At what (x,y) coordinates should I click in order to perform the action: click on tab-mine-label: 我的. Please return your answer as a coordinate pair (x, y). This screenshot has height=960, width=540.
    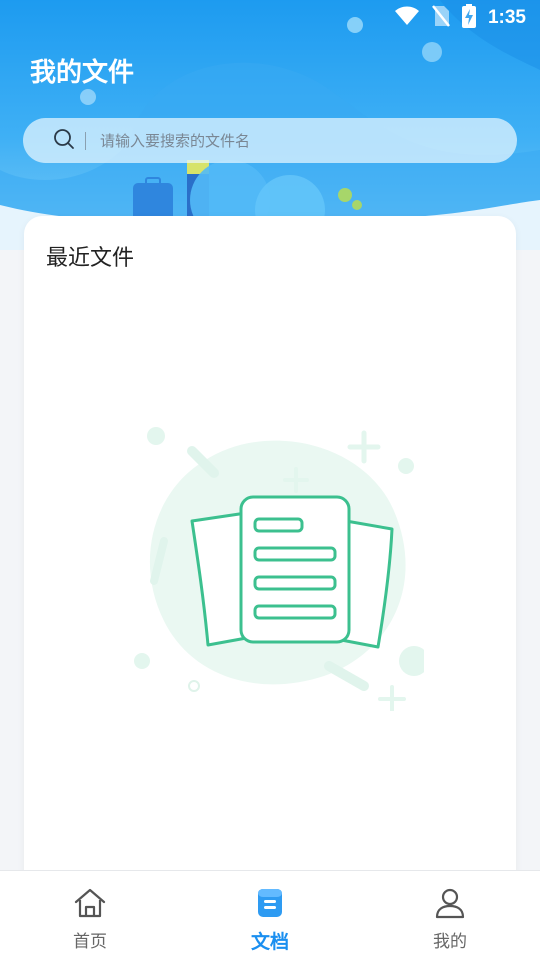
    Looking at the image, I should click on (450, 942).